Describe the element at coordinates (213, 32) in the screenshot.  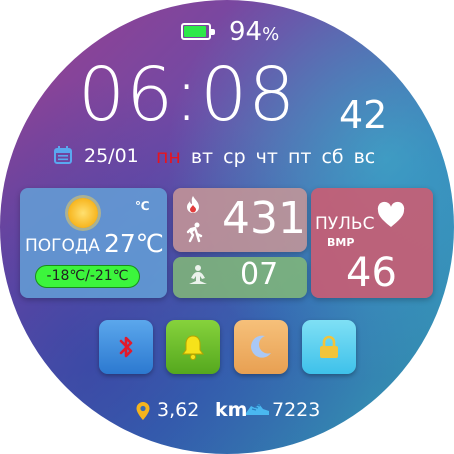
I see `battery-terminal` at that location.